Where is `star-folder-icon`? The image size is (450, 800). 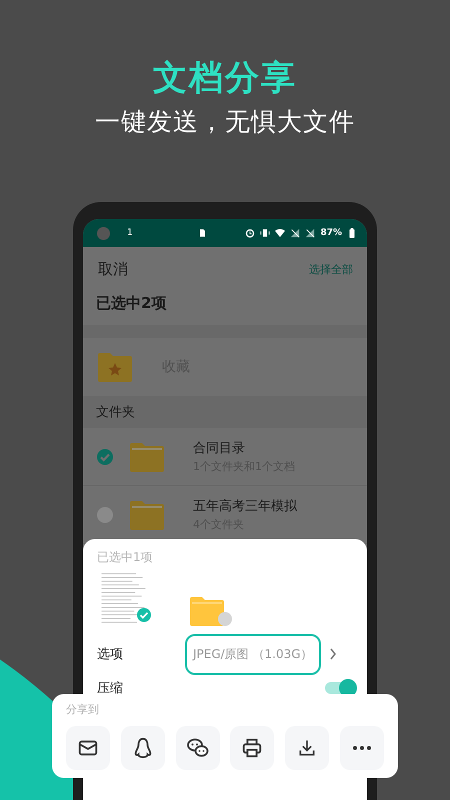 star-folder-icon is located at coordinates (115, 367).